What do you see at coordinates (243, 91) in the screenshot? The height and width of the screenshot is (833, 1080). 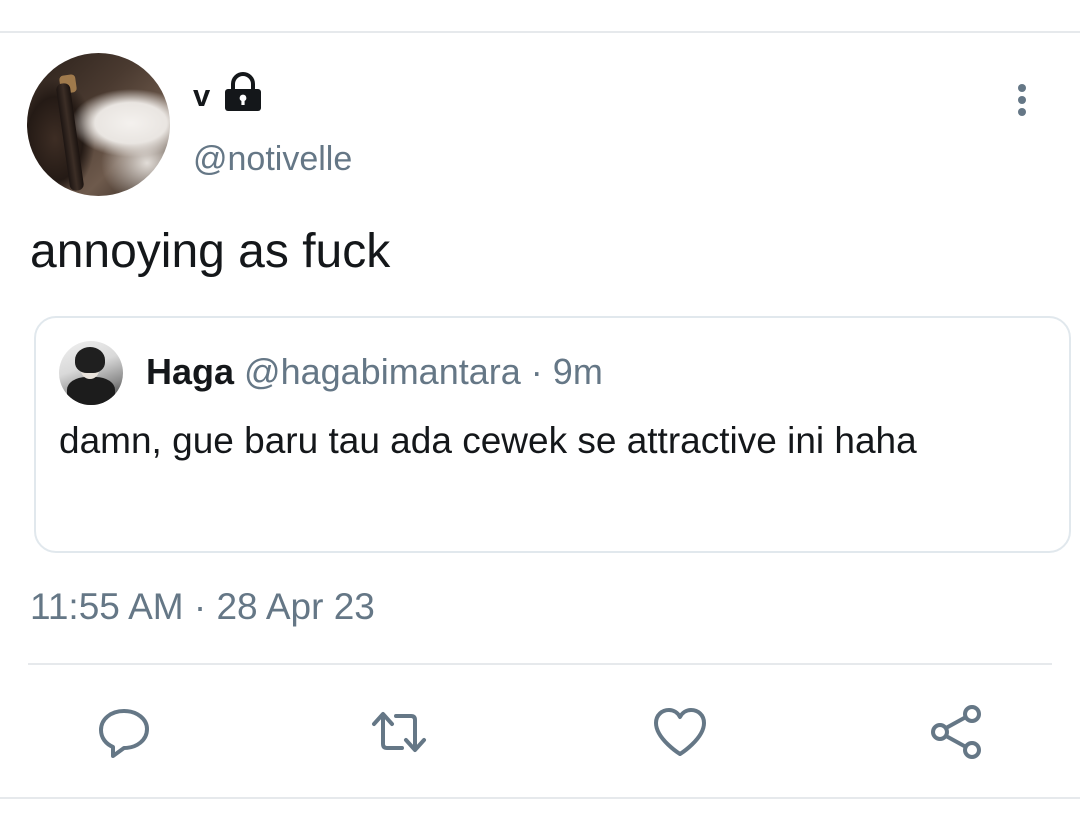 I see `lock-icon` at bounding box center [243, 91].